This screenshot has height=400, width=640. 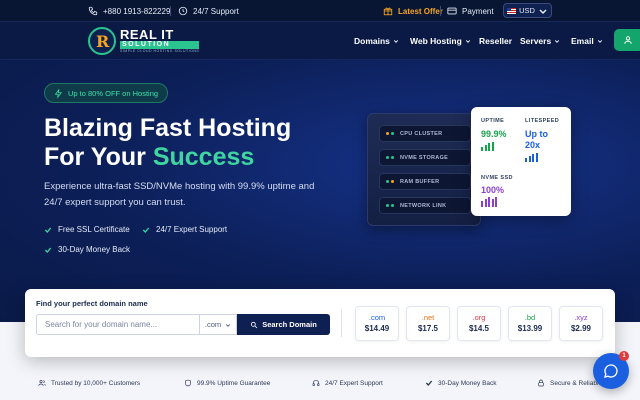 What do you see at coordinates (137, 11) in the screenshot?
I see `phone-number: +880 1913-822229` at bounding box center [137, 11].